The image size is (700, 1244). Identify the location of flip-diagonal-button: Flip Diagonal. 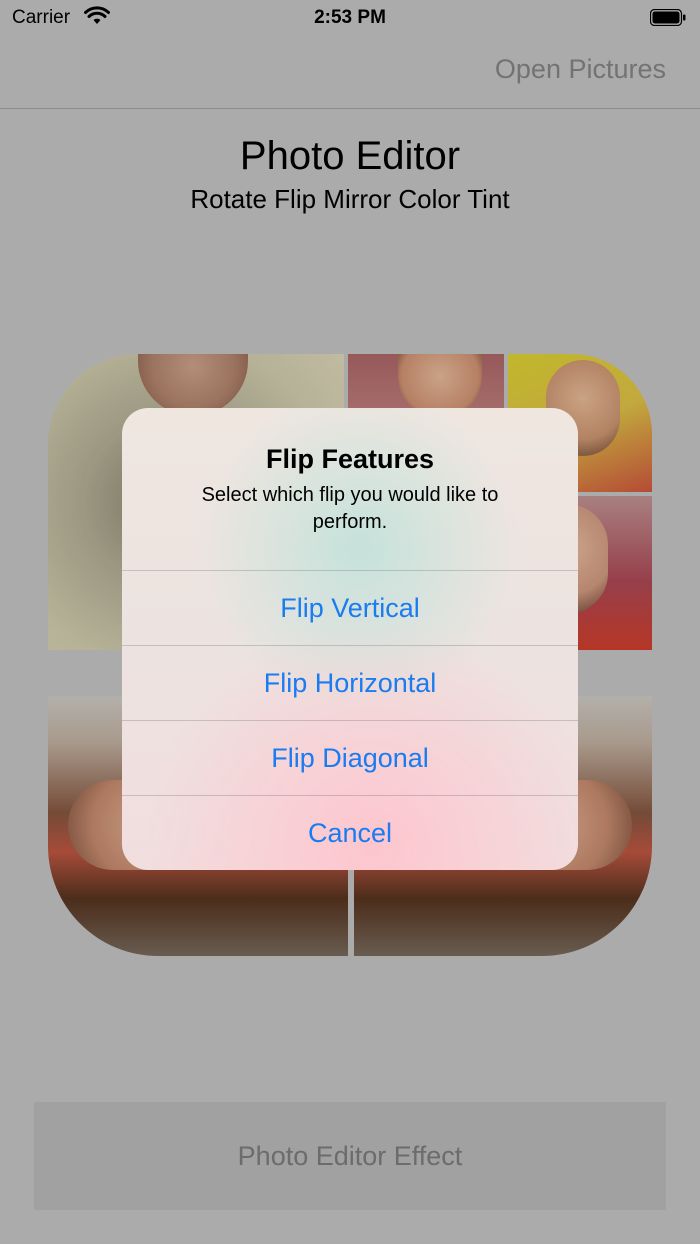
(350, 757).